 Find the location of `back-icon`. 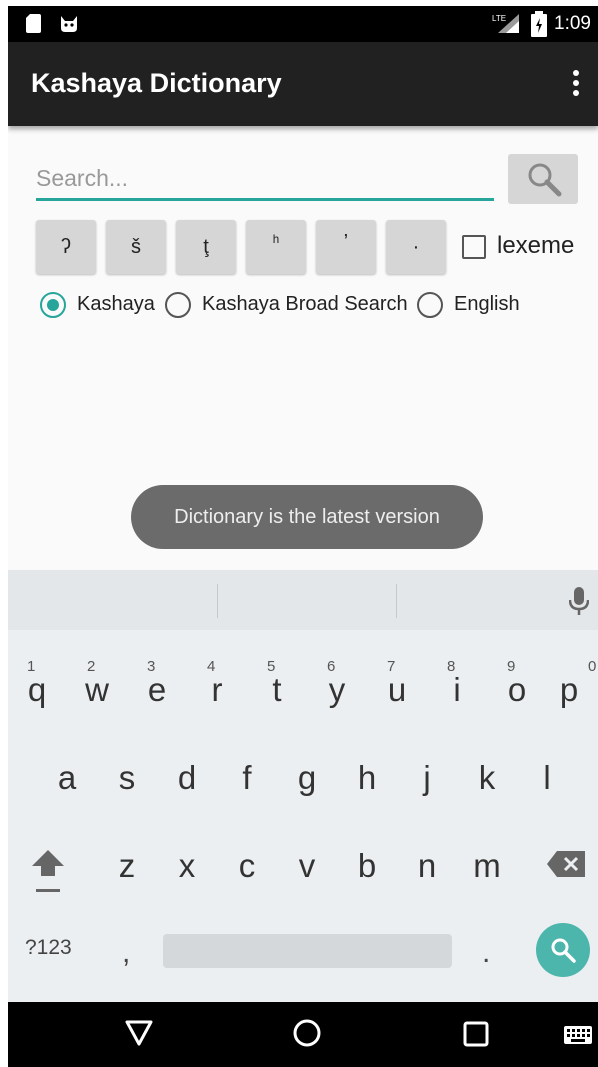

back-icon is located at coordinates (139, 1033).